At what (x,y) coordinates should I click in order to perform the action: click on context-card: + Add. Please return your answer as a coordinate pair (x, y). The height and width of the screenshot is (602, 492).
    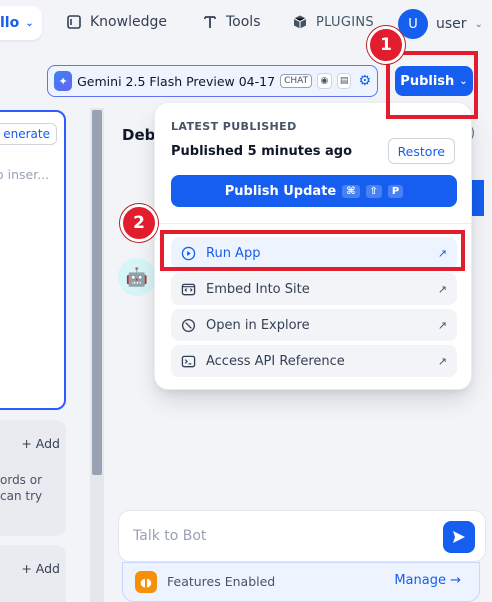
    Looking at the image, I should click on (33, 573).